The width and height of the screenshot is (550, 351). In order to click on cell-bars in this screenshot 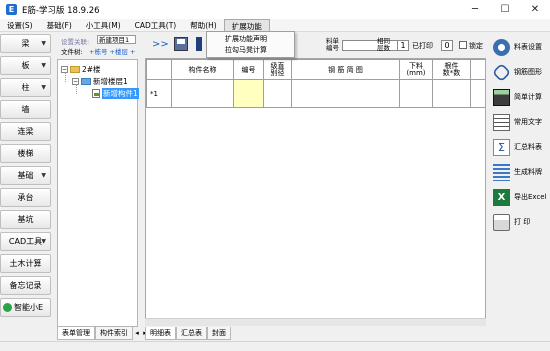, I will do `click(477, 93)`.